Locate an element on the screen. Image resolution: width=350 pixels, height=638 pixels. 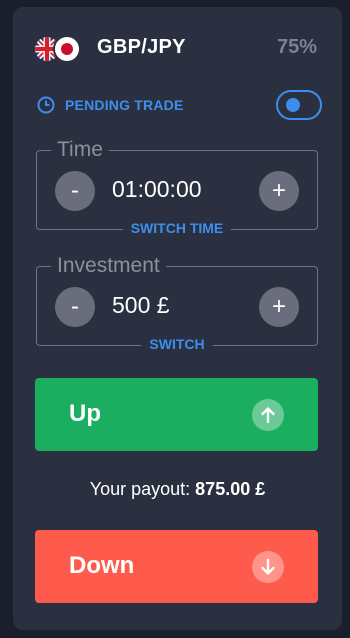
switch-investment-button: SWITCH is located at coordinates (177, 344).